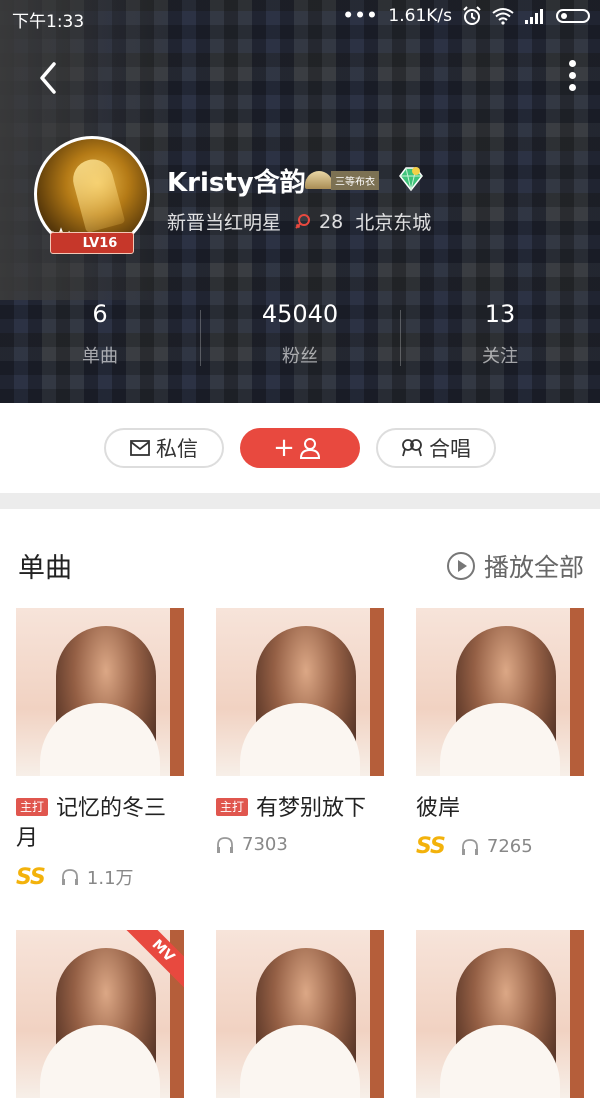  Describe the element at coordinates (265, 844) in the screenshot. I see `play-count: 7303` at that location.